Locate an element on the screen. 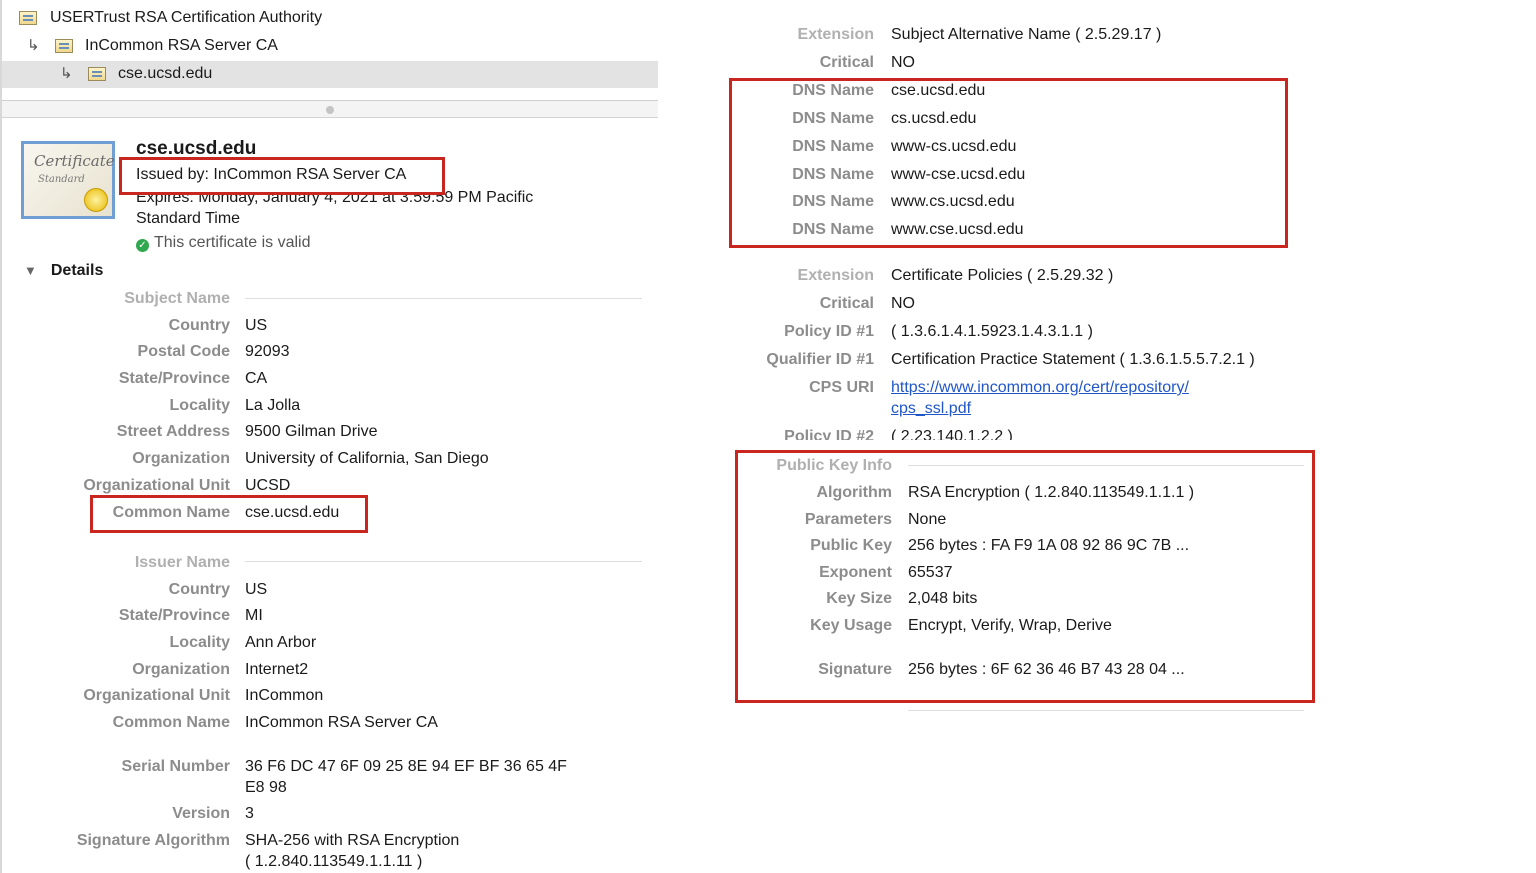 The height and width of the screenshot is (873, 1536). tree-item-intermediate-ca: ↳ InCommon RSA Server CA is located at coordinates (330, 46).